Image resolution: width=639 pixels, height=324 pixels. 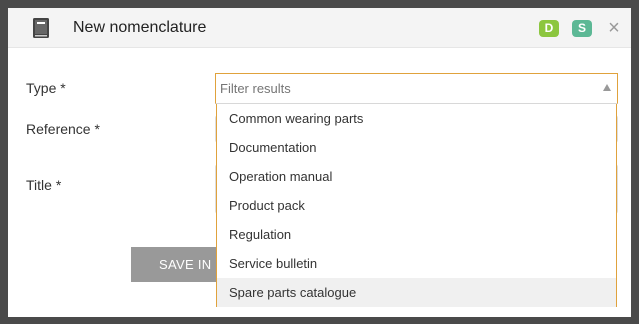 What do you see at coordinates (416, 292) in the screenshot?
I see `option-spare-parts-catalogue: Spare parts catalogue` at bounding box center [416, 292].